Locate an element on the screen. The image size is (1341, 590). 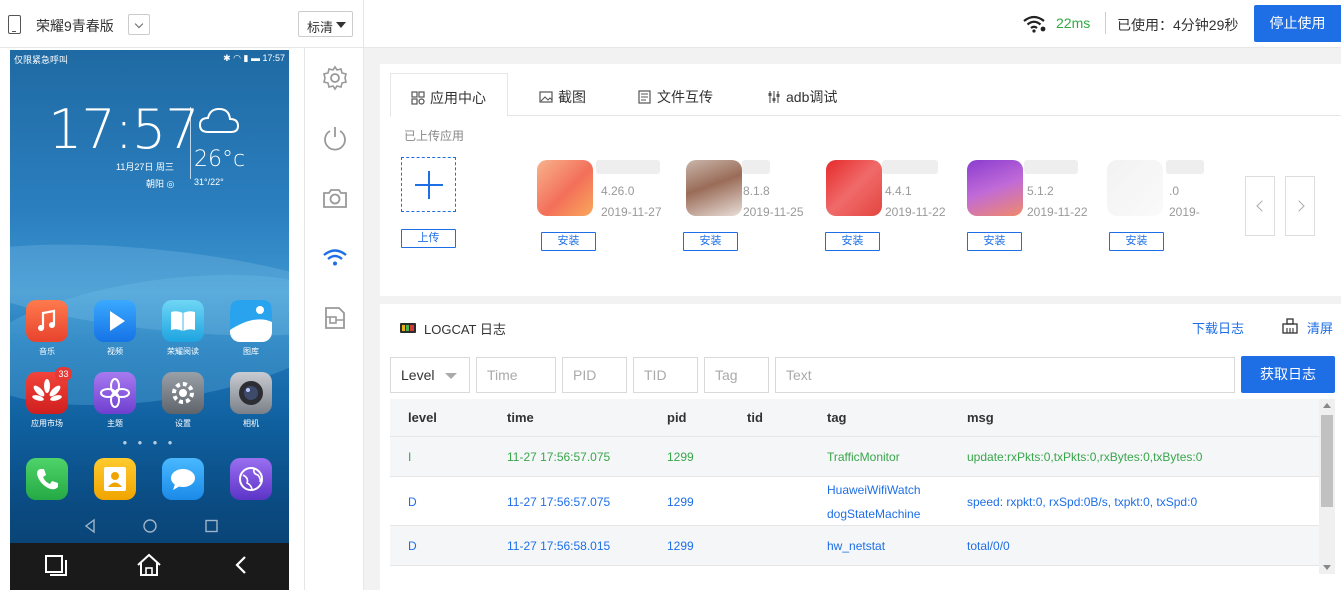
quality-select: 标清 is located at coordinates (325, 24).